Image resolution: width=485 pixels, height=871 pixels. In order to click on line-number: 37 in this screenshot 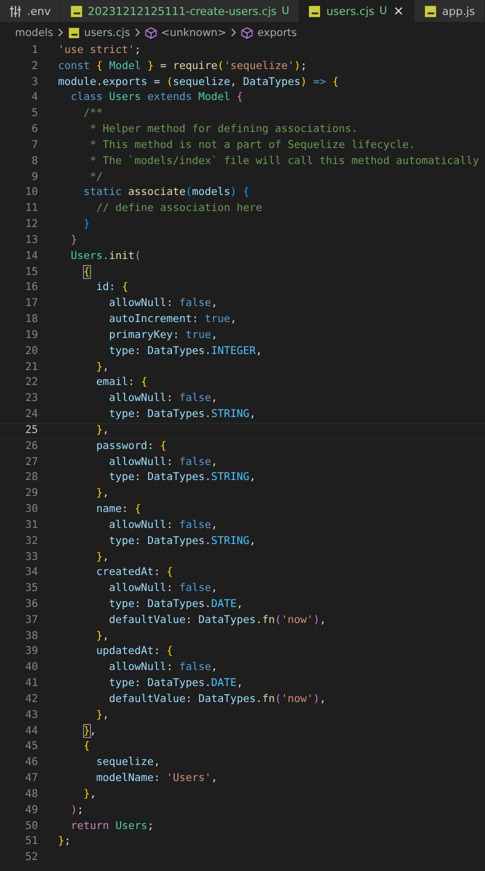, I will do `click(31, 620)`.